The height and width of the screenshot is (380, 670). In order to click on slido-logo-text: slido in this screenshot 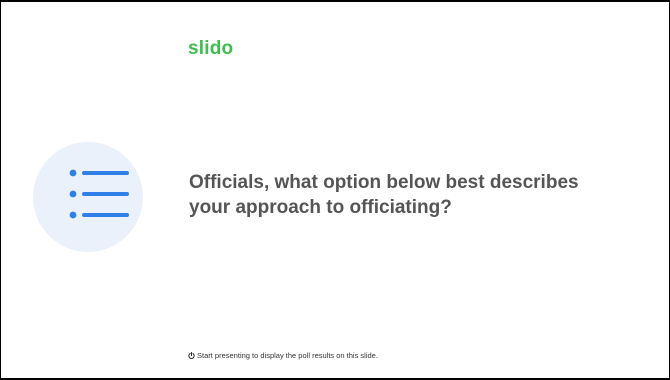, I will do `click(211, 48)`.